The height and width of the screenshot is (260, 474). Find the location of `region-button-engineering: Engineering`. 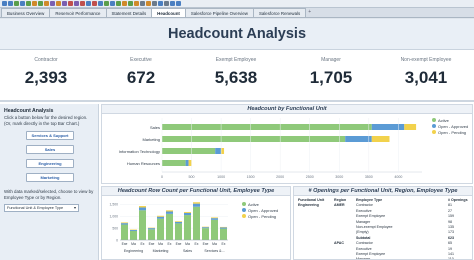

region-button-engineering: Engineering is located at coordinates (50, 164).